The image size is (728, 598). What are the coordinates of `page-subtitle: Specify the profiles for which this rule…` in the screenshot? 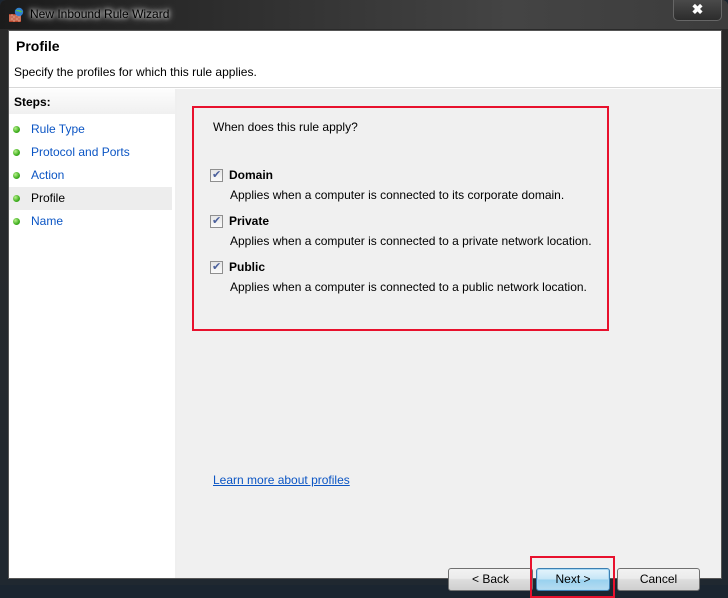 It's located at (135, 72).